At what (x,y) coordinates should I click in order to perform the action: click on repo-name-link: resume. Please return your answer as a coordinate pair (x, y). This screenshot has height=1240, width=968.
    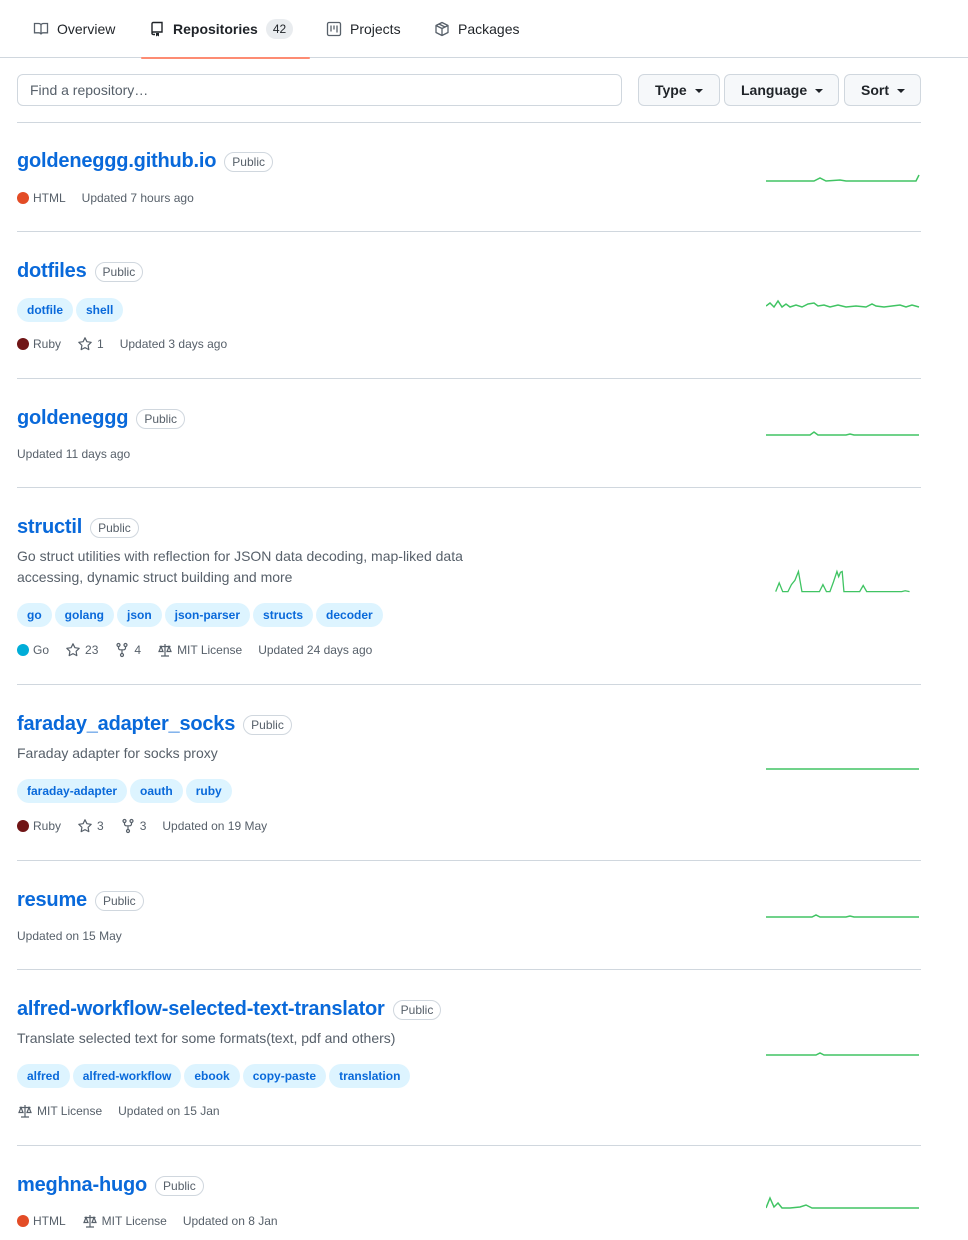
    Looking at the image, I should click on (52, 900).